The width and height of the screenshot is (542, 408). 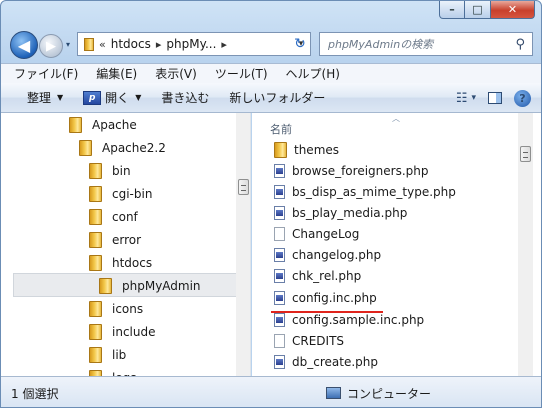 I want to click on tree-item-cgi-bin: cgi-bin, so click(x=120, y=194).